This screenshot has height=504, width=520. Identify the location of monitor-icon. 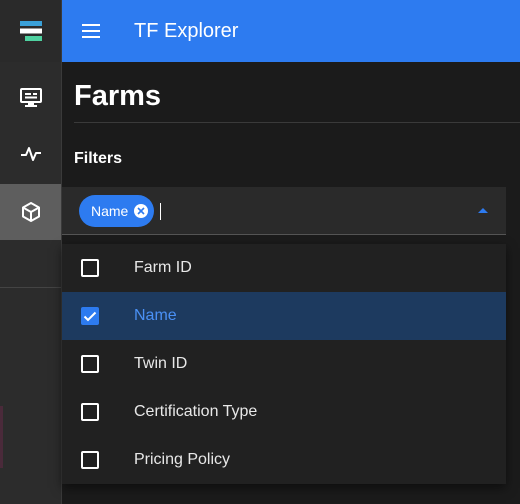
(30, 97).